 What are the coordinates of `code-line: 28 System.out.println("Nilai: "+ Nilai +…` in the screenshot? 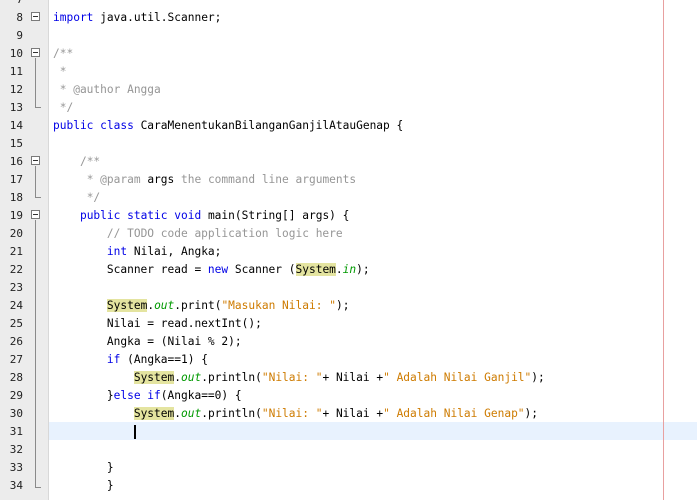 It's located at (348, 378).